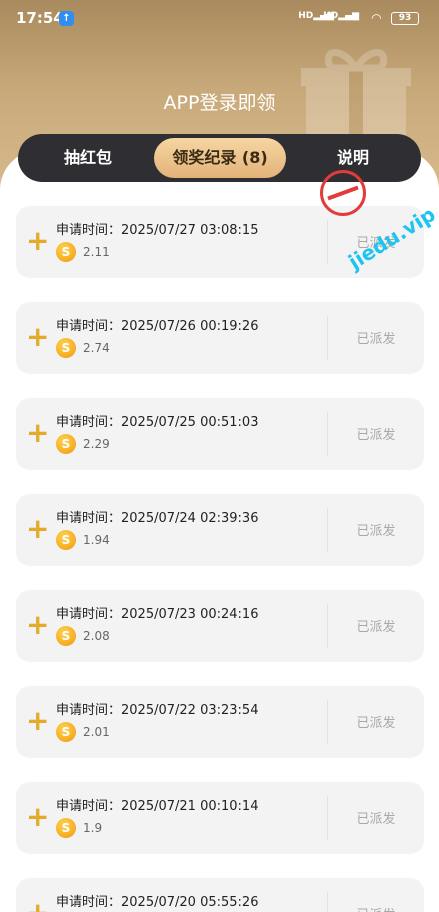 The height and width of the screenshot is (912, 439). What do you see at coordinates (96, 252) in the screenshot?
I see `reward-amount: 2.11` at bounding box center [96, 252].